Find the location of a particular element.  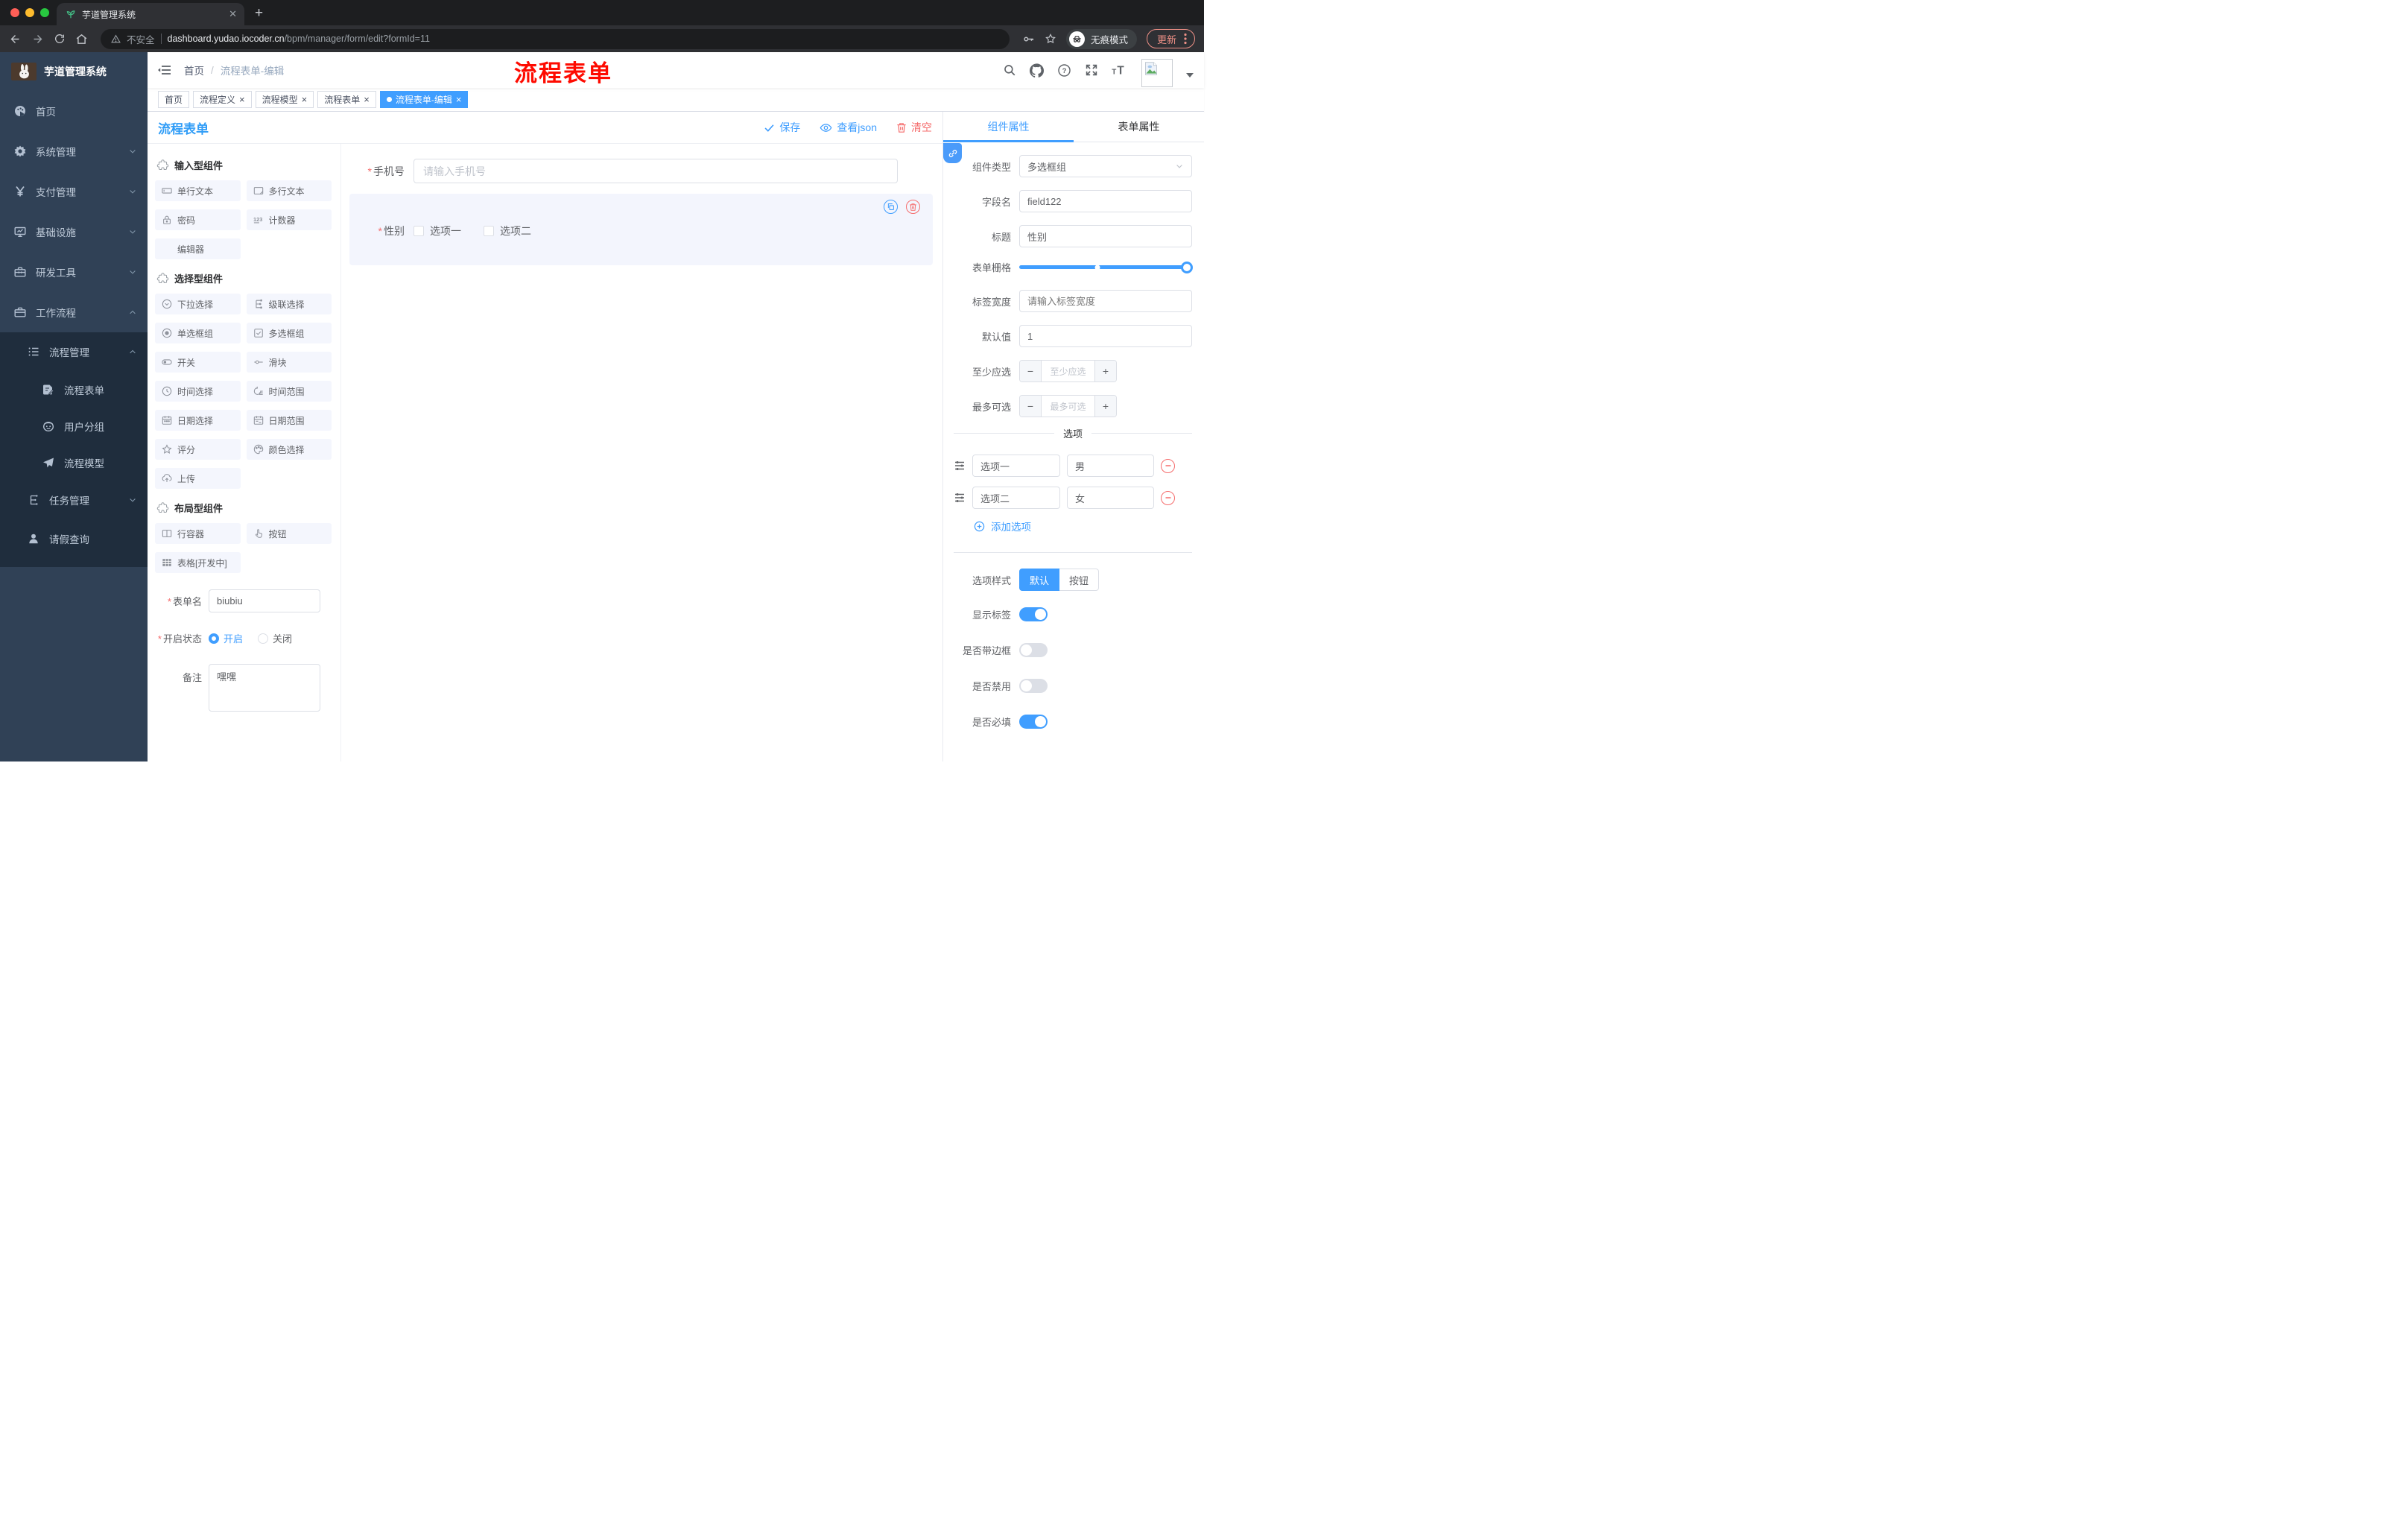

palette-item-time-picker: 时间选择 is located at coordinates (198, 392).